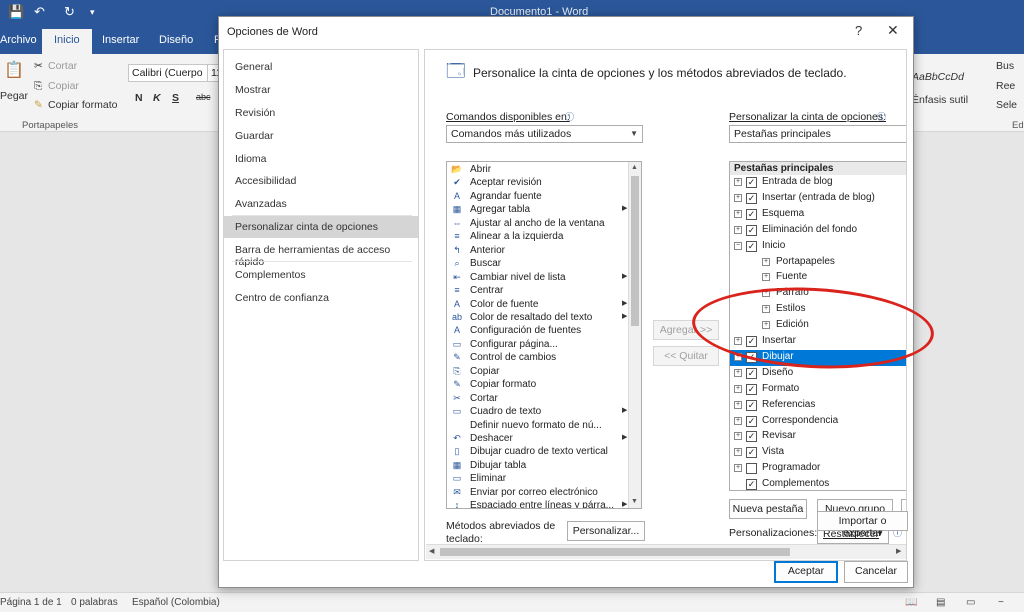  Describe the element at coordinates (818, 263) in the screenshot. I see `tree-item: + Portapapeles` at that location.